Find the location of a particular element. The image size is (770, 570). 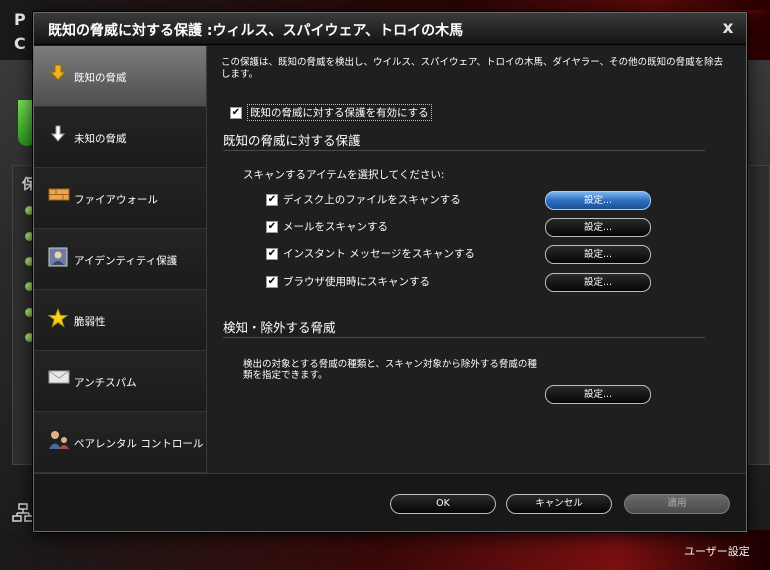

scan-item-label: ディスク上のファイルをスキャンする is located at coordinates (372, 200).